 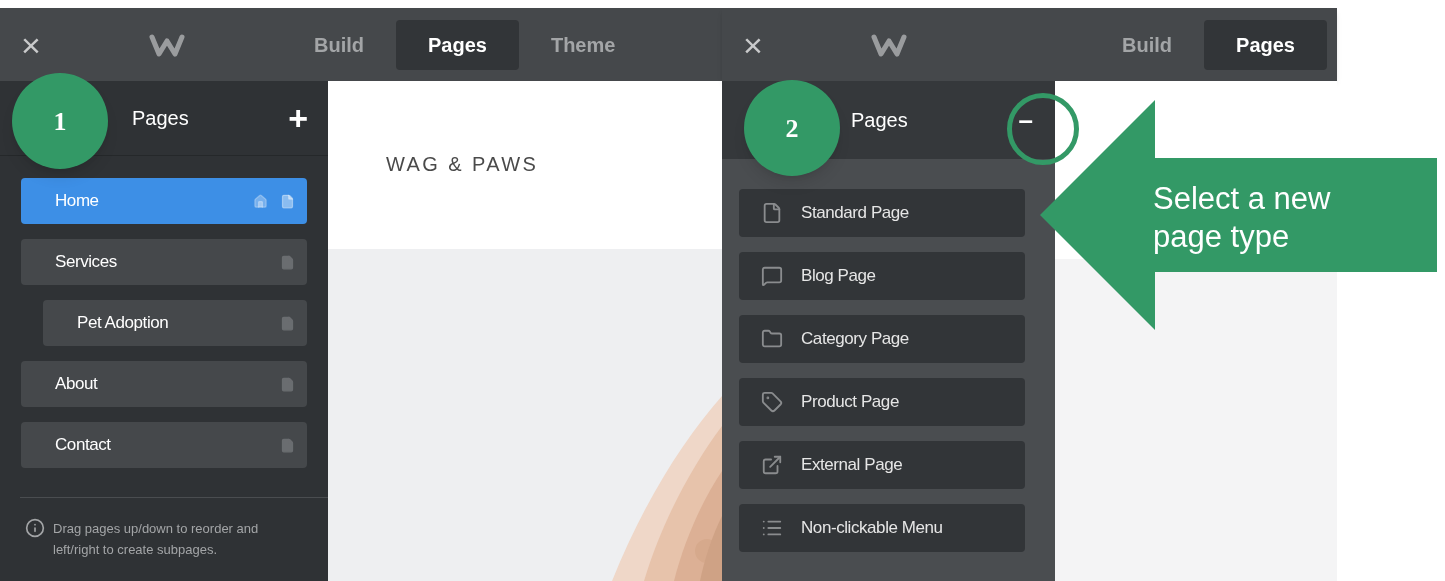 What do you see at coordinates (882, 402) in the screenshot?
I see `page-type-button: Product Page` at bounding box center [882, 402].